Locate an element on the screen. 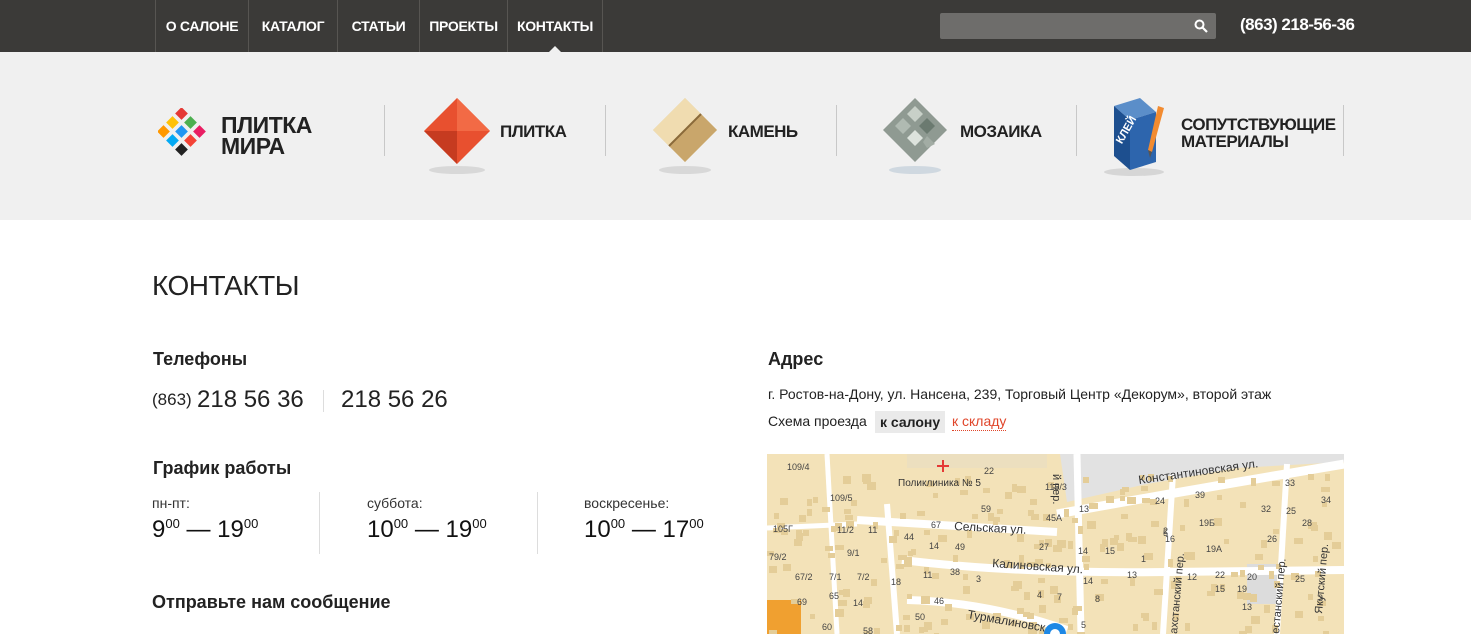  phone-number-2: 218 56 26 is located at coordinates (394, 400).